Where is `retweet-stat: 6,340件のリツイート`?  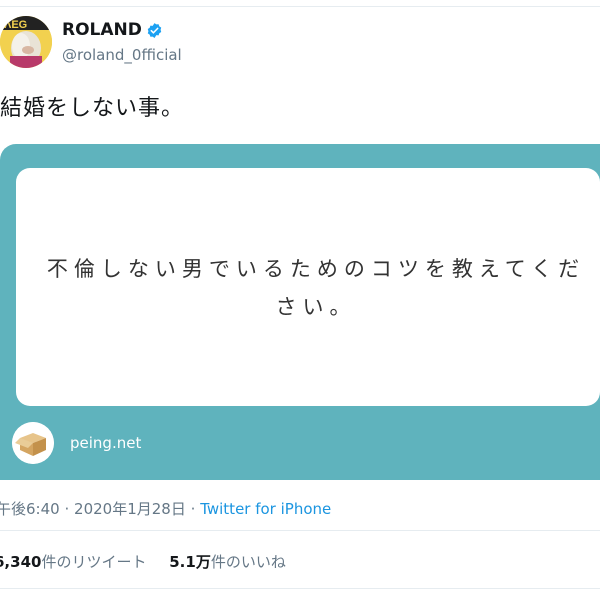
retweet-stat: 6,340件のリツイート is located at coordinates (73, 562).